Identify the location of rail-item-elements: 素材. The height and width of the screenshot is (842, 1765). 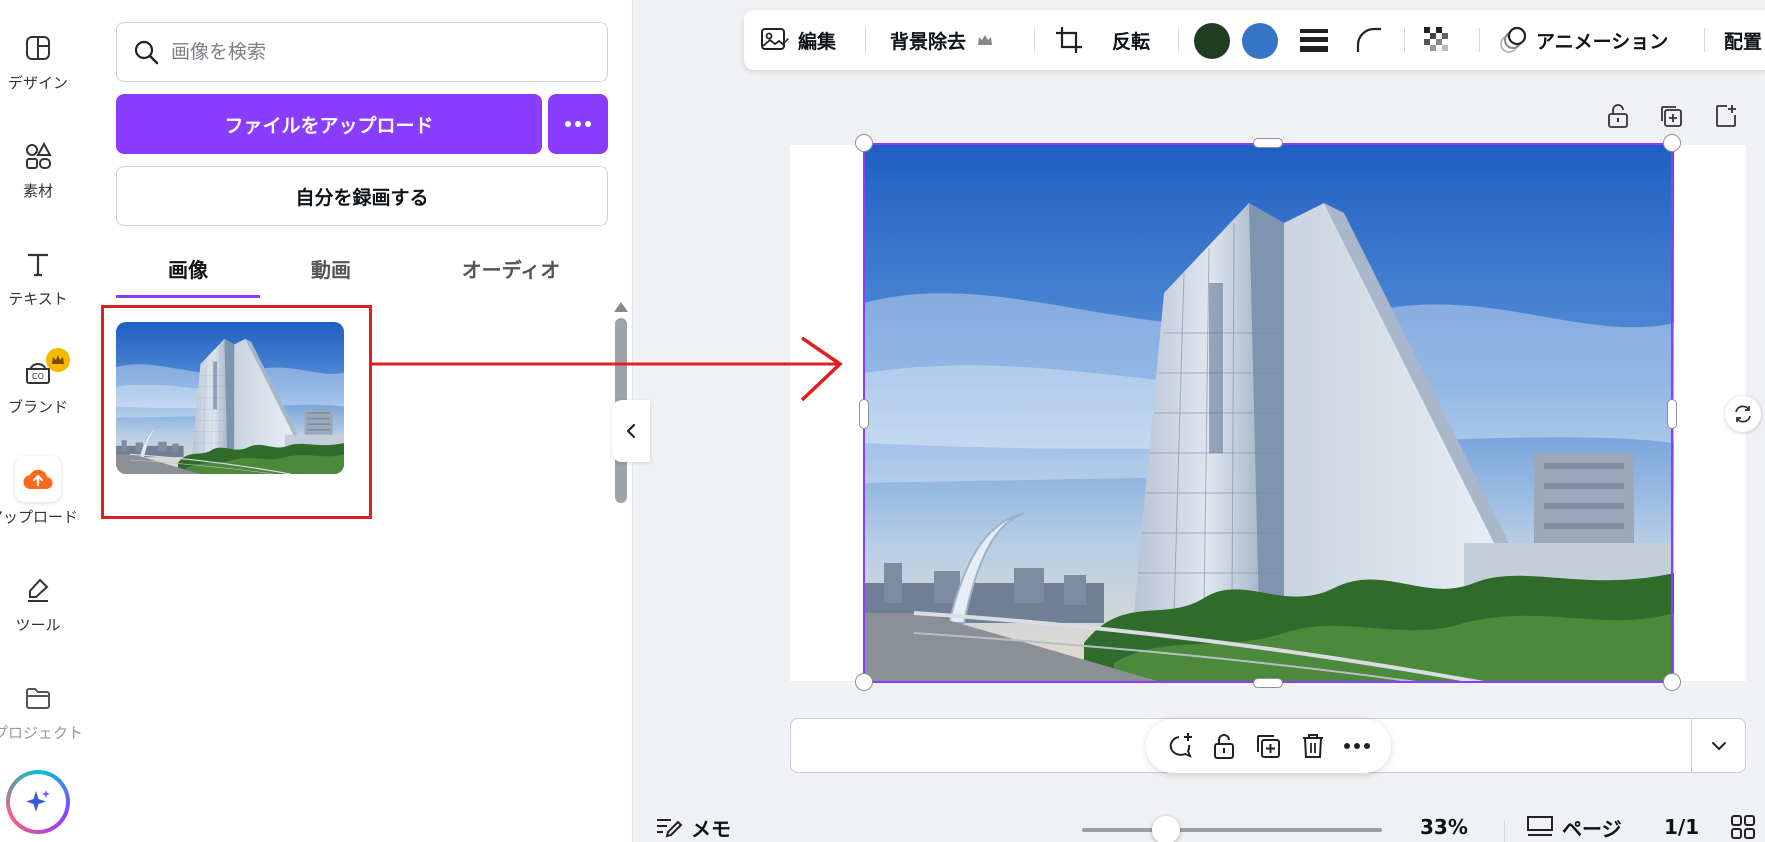
(38, 168).